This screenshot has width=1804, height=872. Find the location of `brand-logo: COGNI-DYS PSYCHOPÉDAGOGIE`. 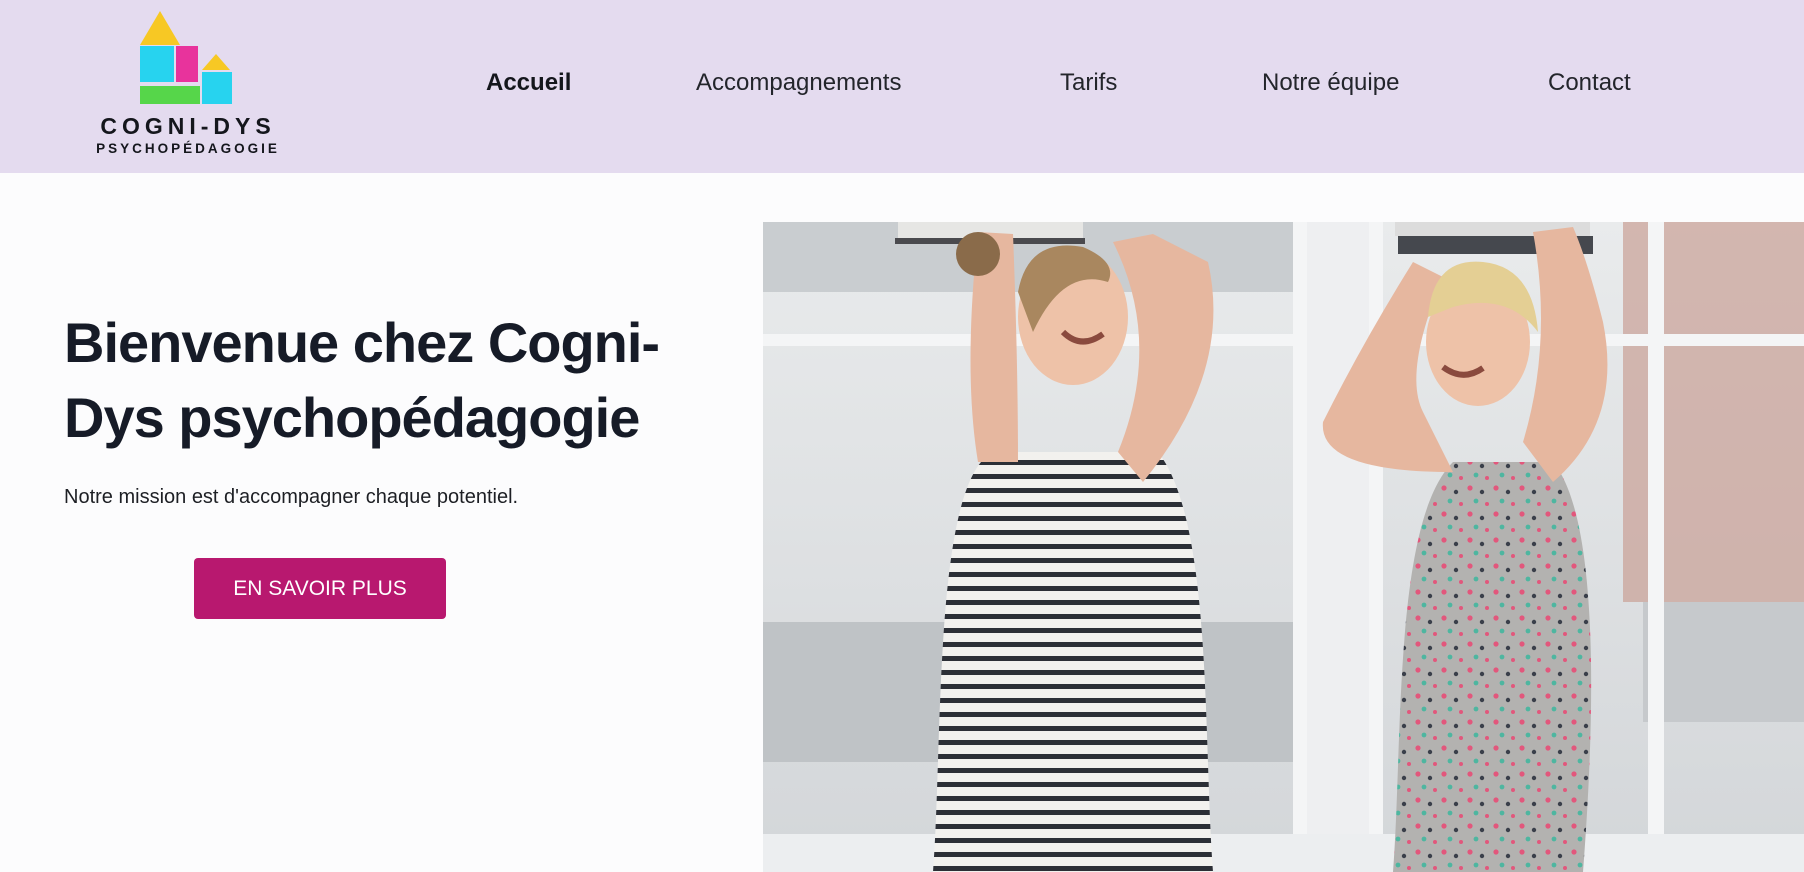

brand-logo: COGNI-DYS PSYCHOPÉDAGOGIE is located at coordinates (188, 85).